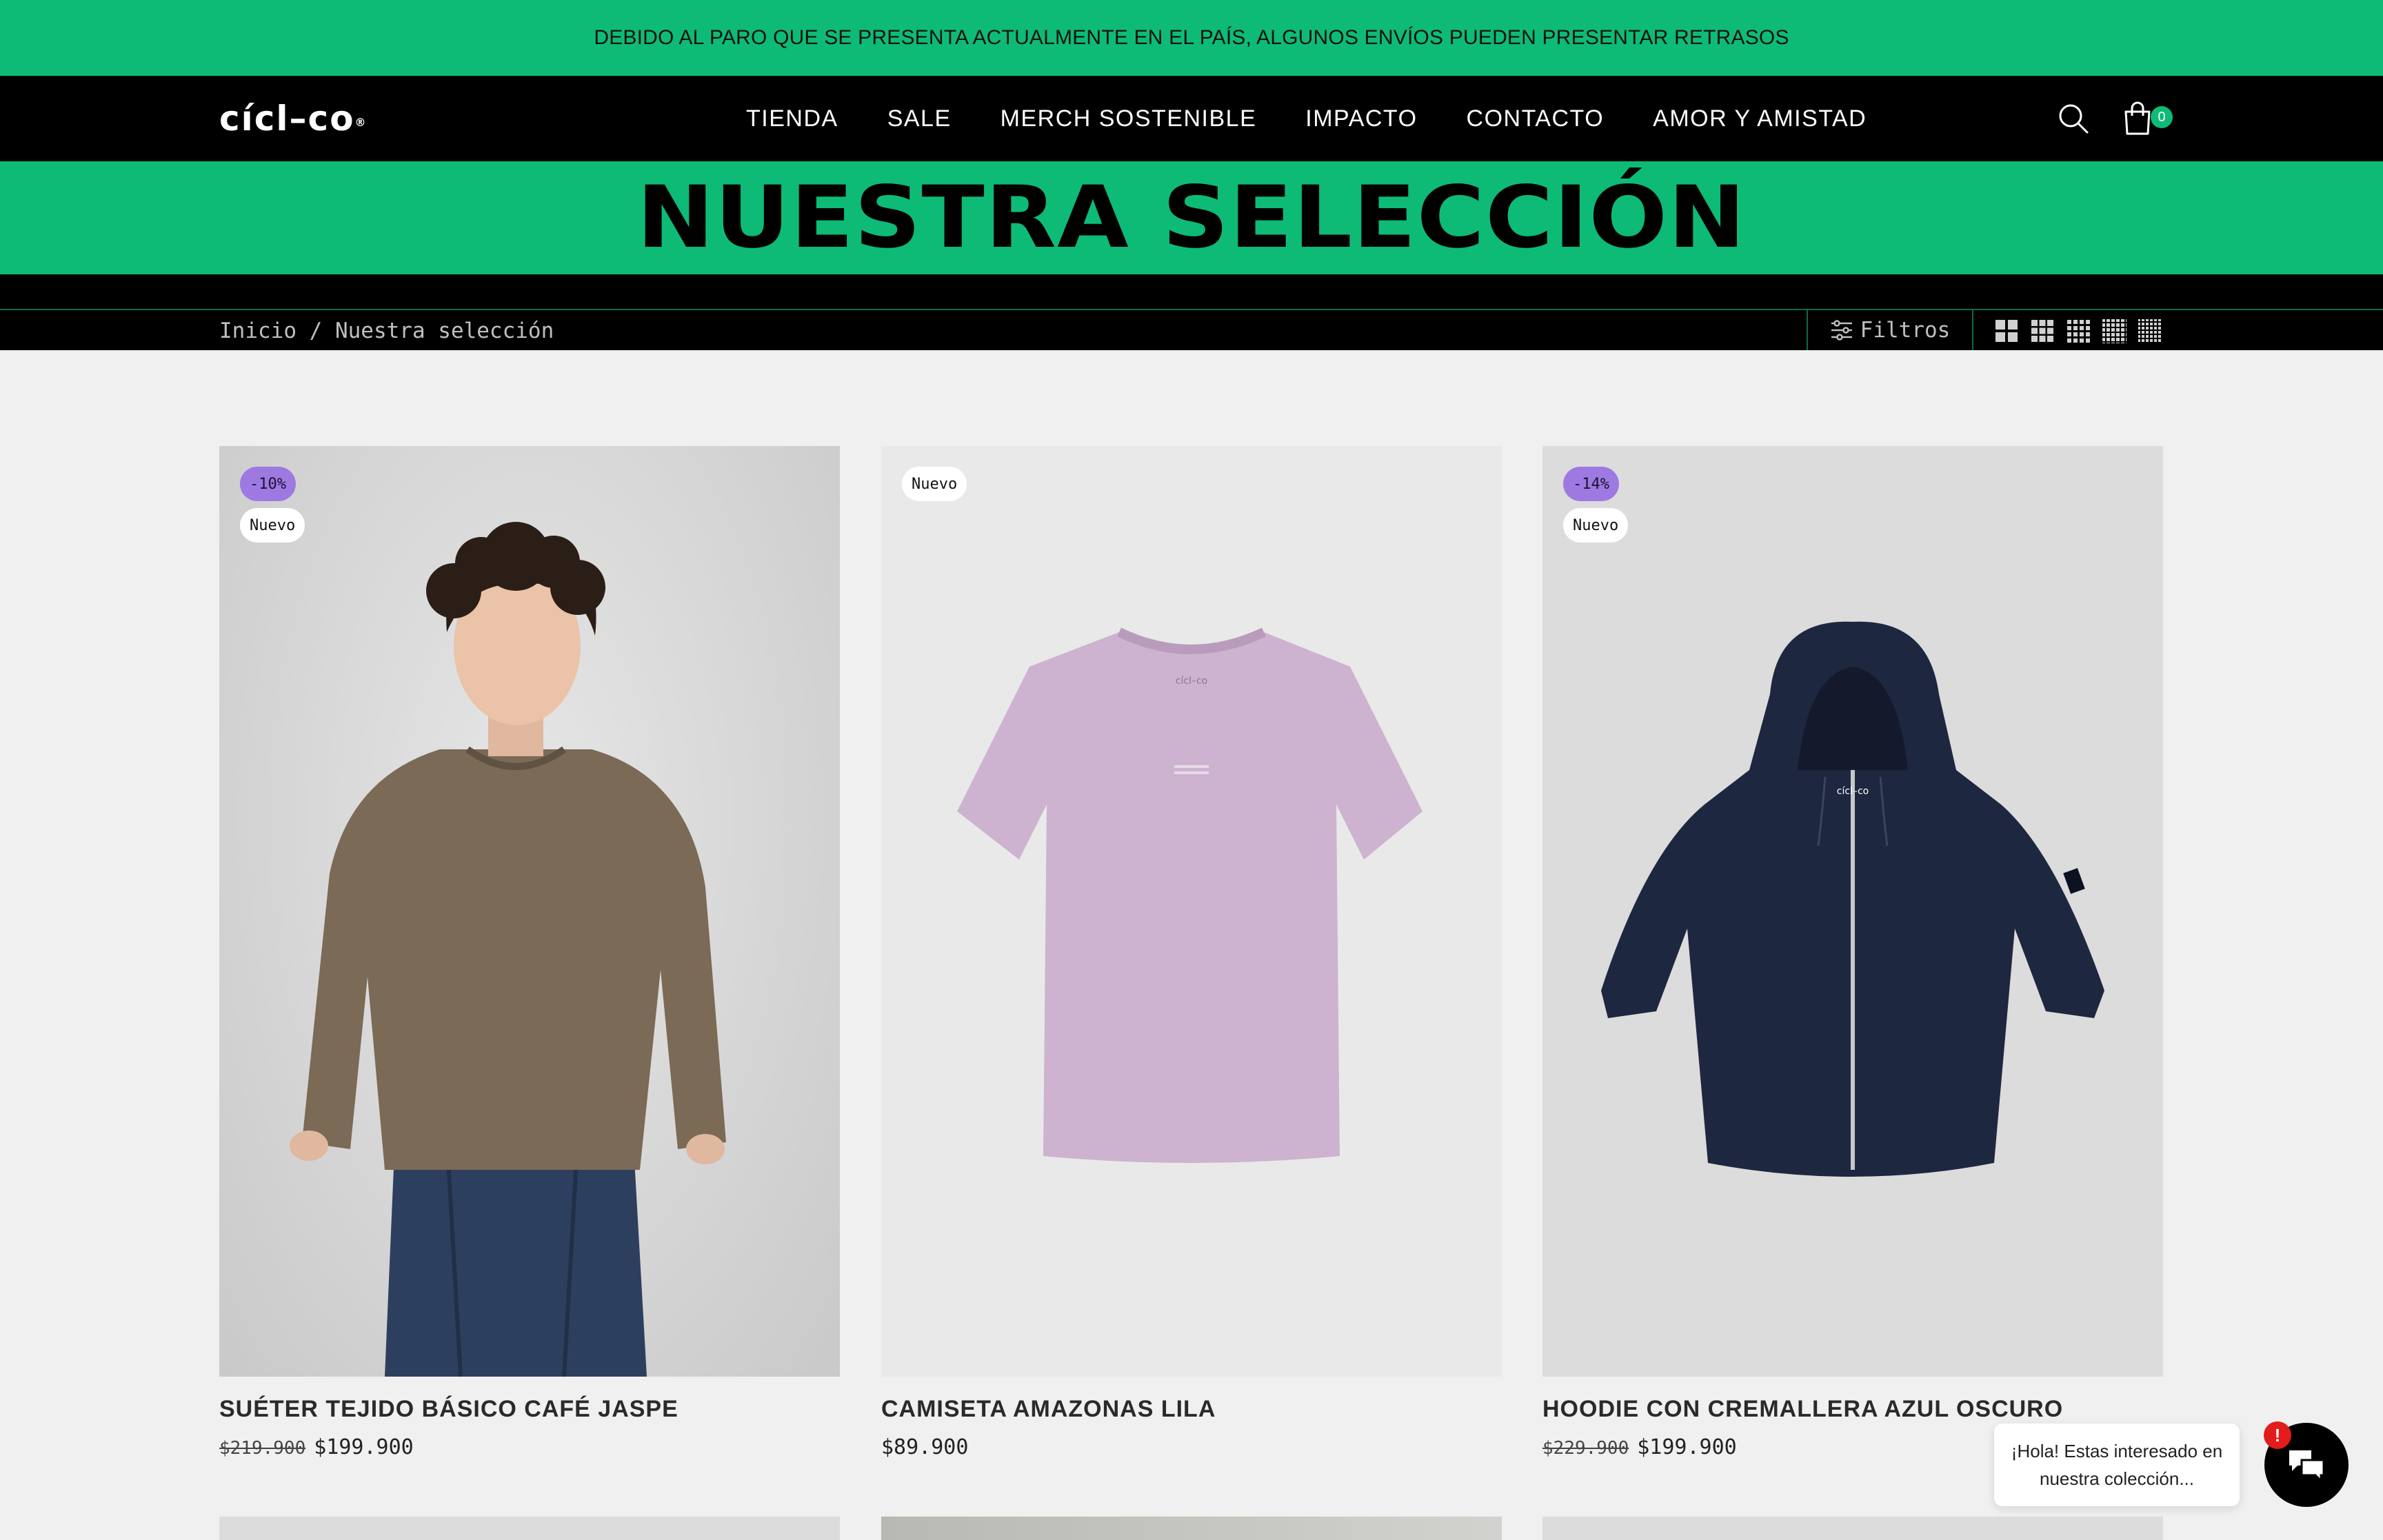 The image size is (2383, 1540). I want to click on breadcrumb: Inicio / Nuestra selección, so click(386, 331).